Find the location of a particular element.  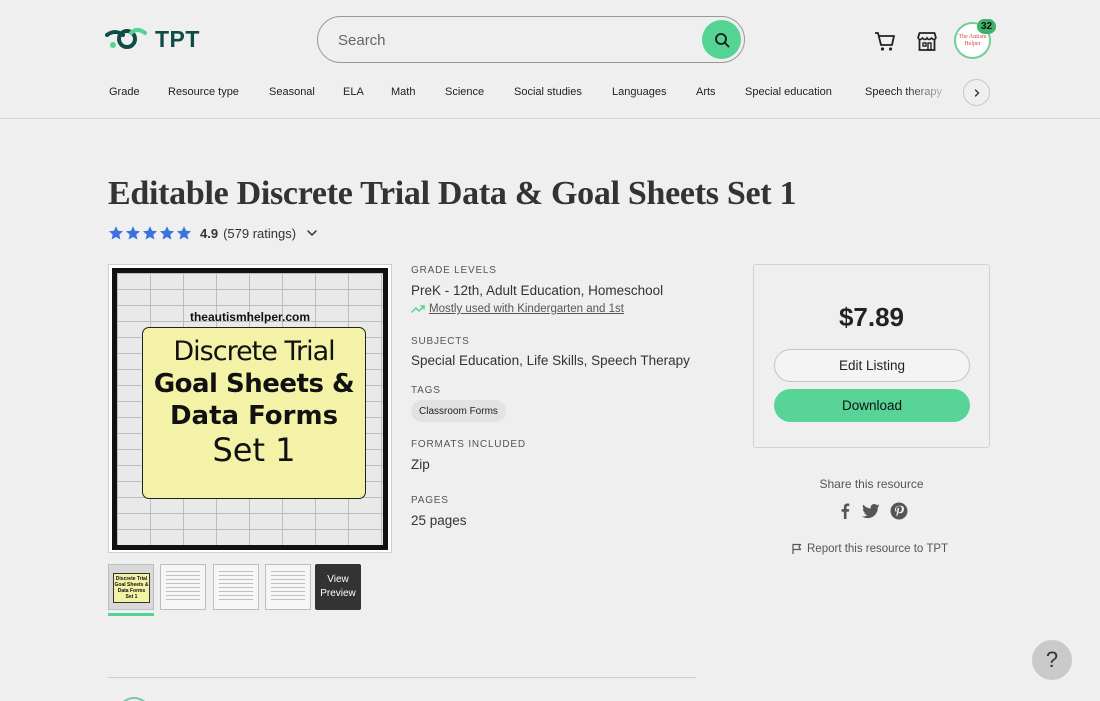

report-link: Report this resource to TPT is located at coordinates (869, 549).